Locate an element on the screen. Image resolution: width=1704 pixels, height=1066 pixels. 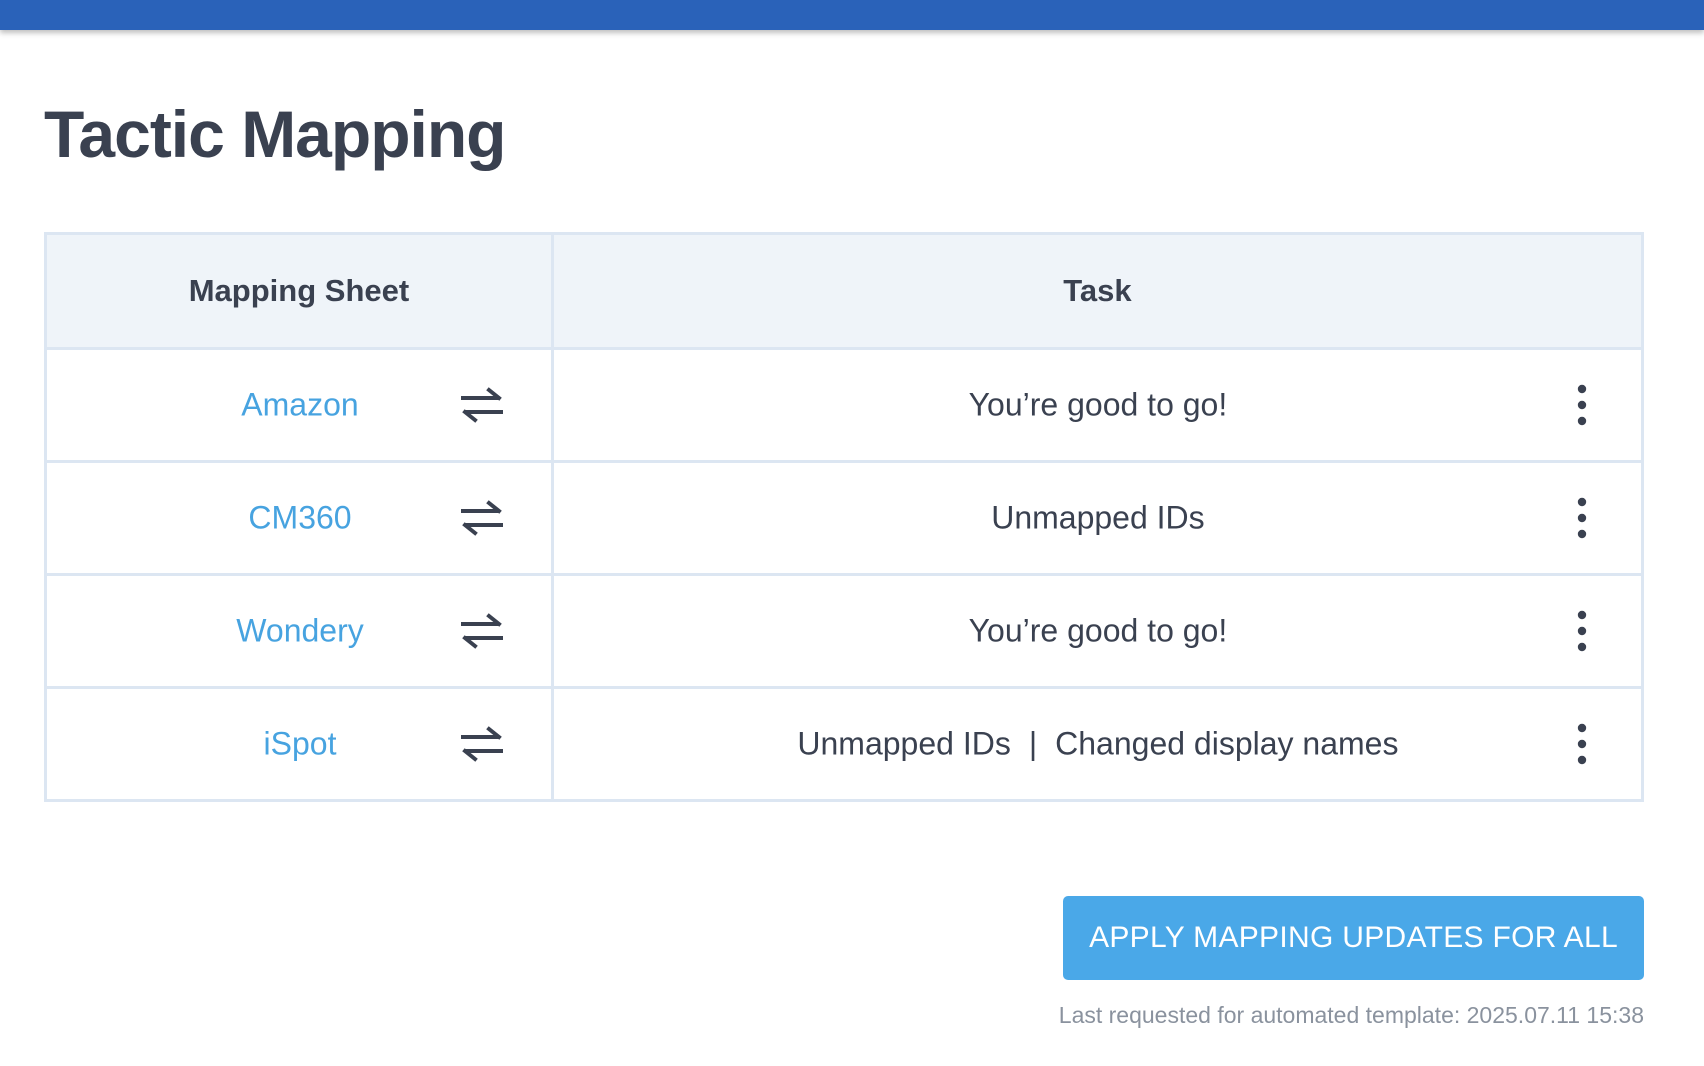
task-status: Unmapped IDs | Changed display names is located at coordinates (1098, 744).